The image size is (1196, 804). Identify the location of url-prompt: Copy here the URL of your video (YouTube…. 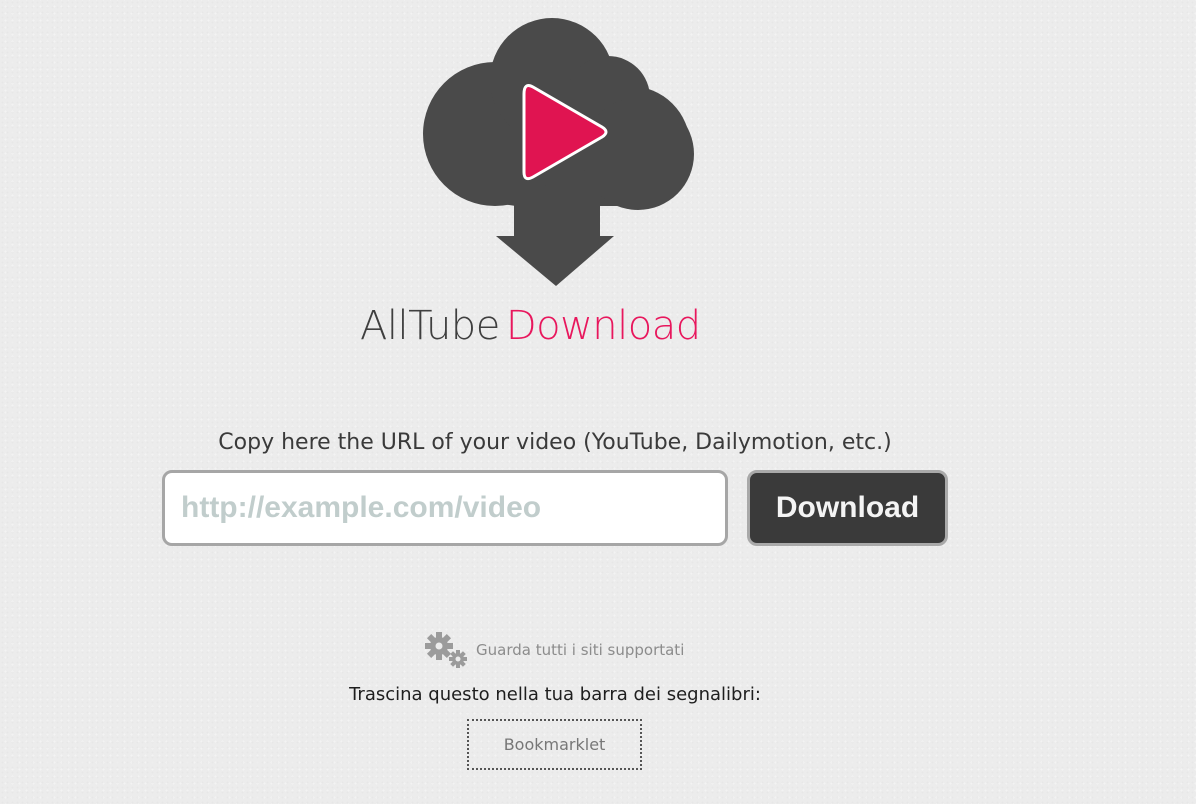
(555, 442).